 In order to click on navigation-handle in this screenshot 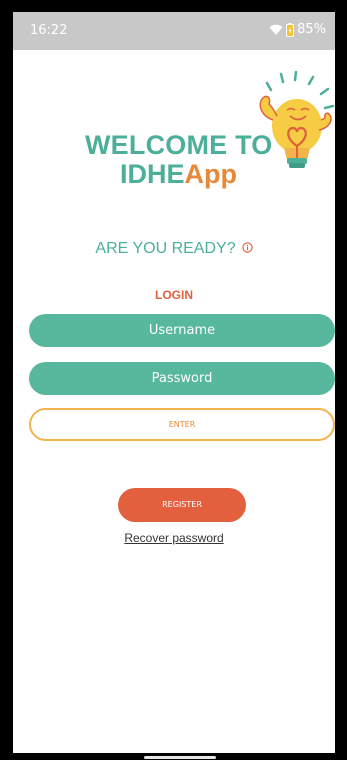, I will do `click(180, 757)`.